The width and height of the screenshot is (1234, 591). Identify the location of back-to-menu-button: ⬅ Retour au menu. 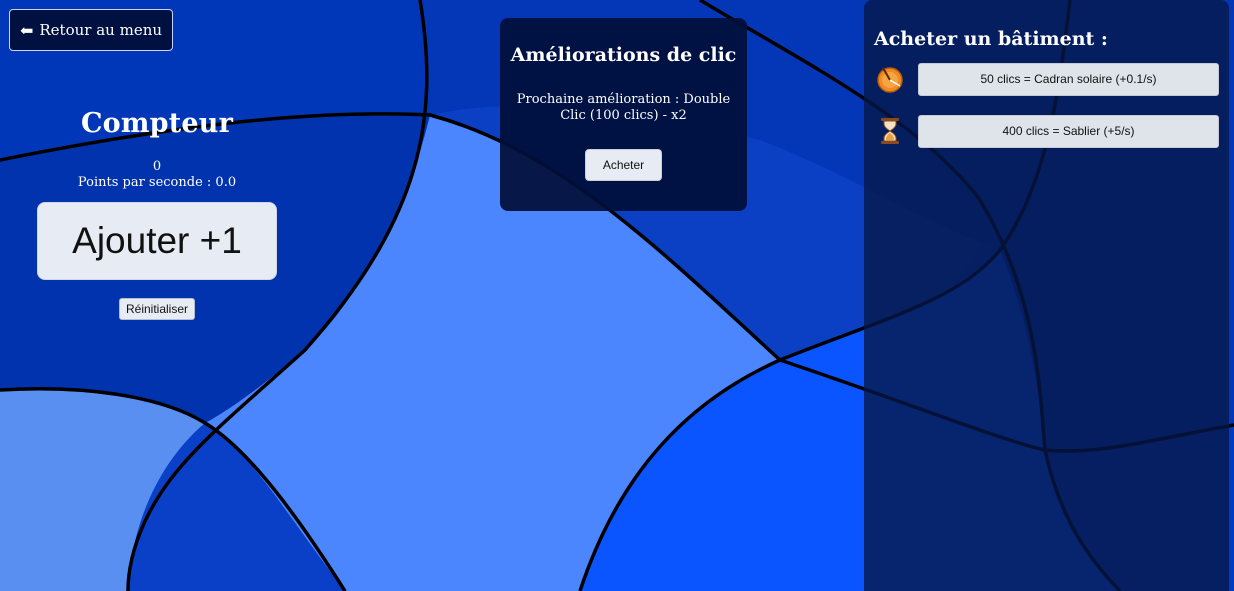
(91, 30).